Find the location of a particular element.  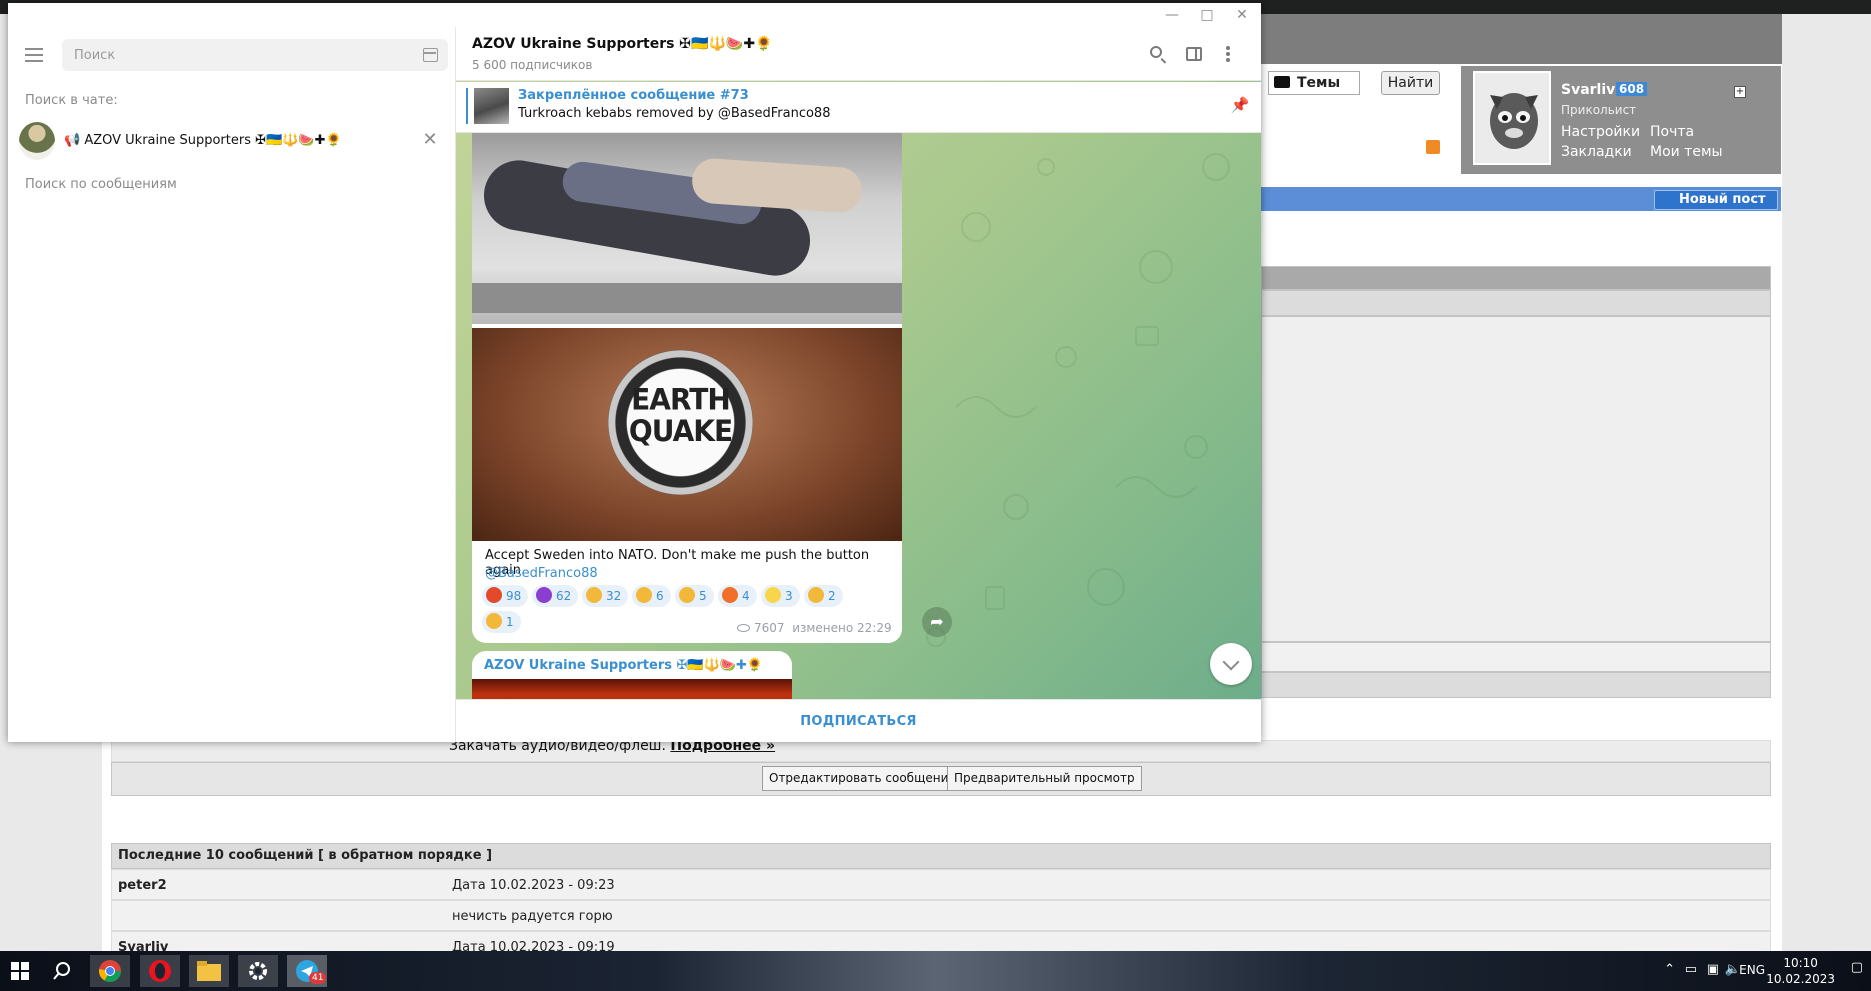

taskbar: 41 ⌃ ▭ ▣ 🔈 ENG 10:10 10.02.2023 ▢ is located at coordinates (935, 971).